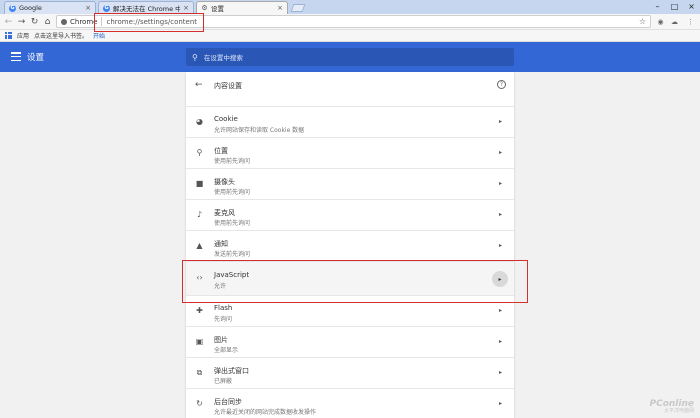 This screenshot has width=700, height=418. I want to click on settings-search-input: ⚲ 在设置中搜索, so click(350, 57).